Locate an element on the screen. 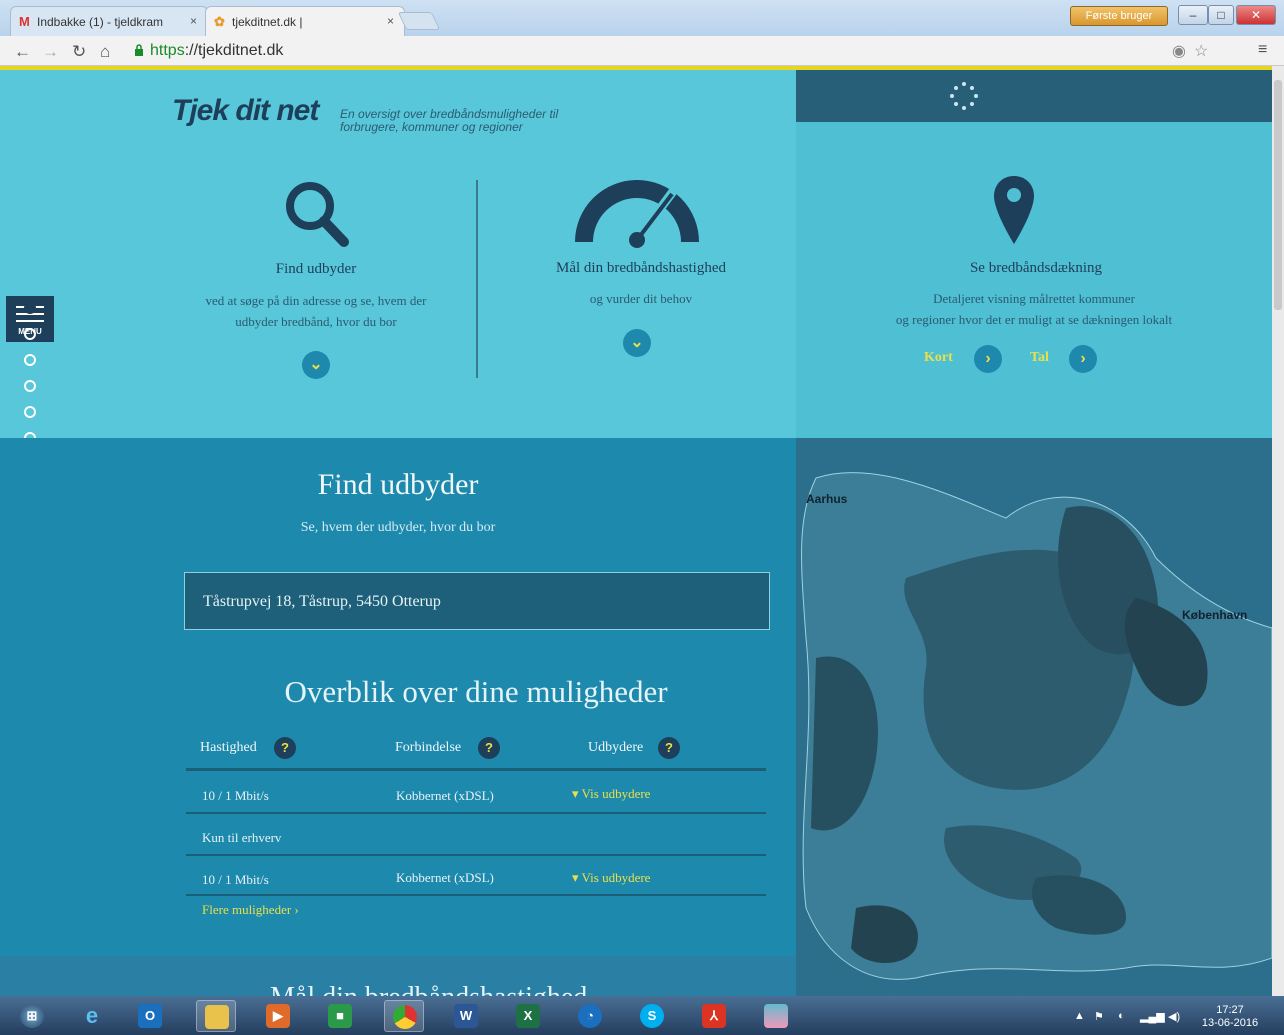 This screenshot has width=1284, height=1035. taskbar-chrome is located at coordinates (404, 1016).